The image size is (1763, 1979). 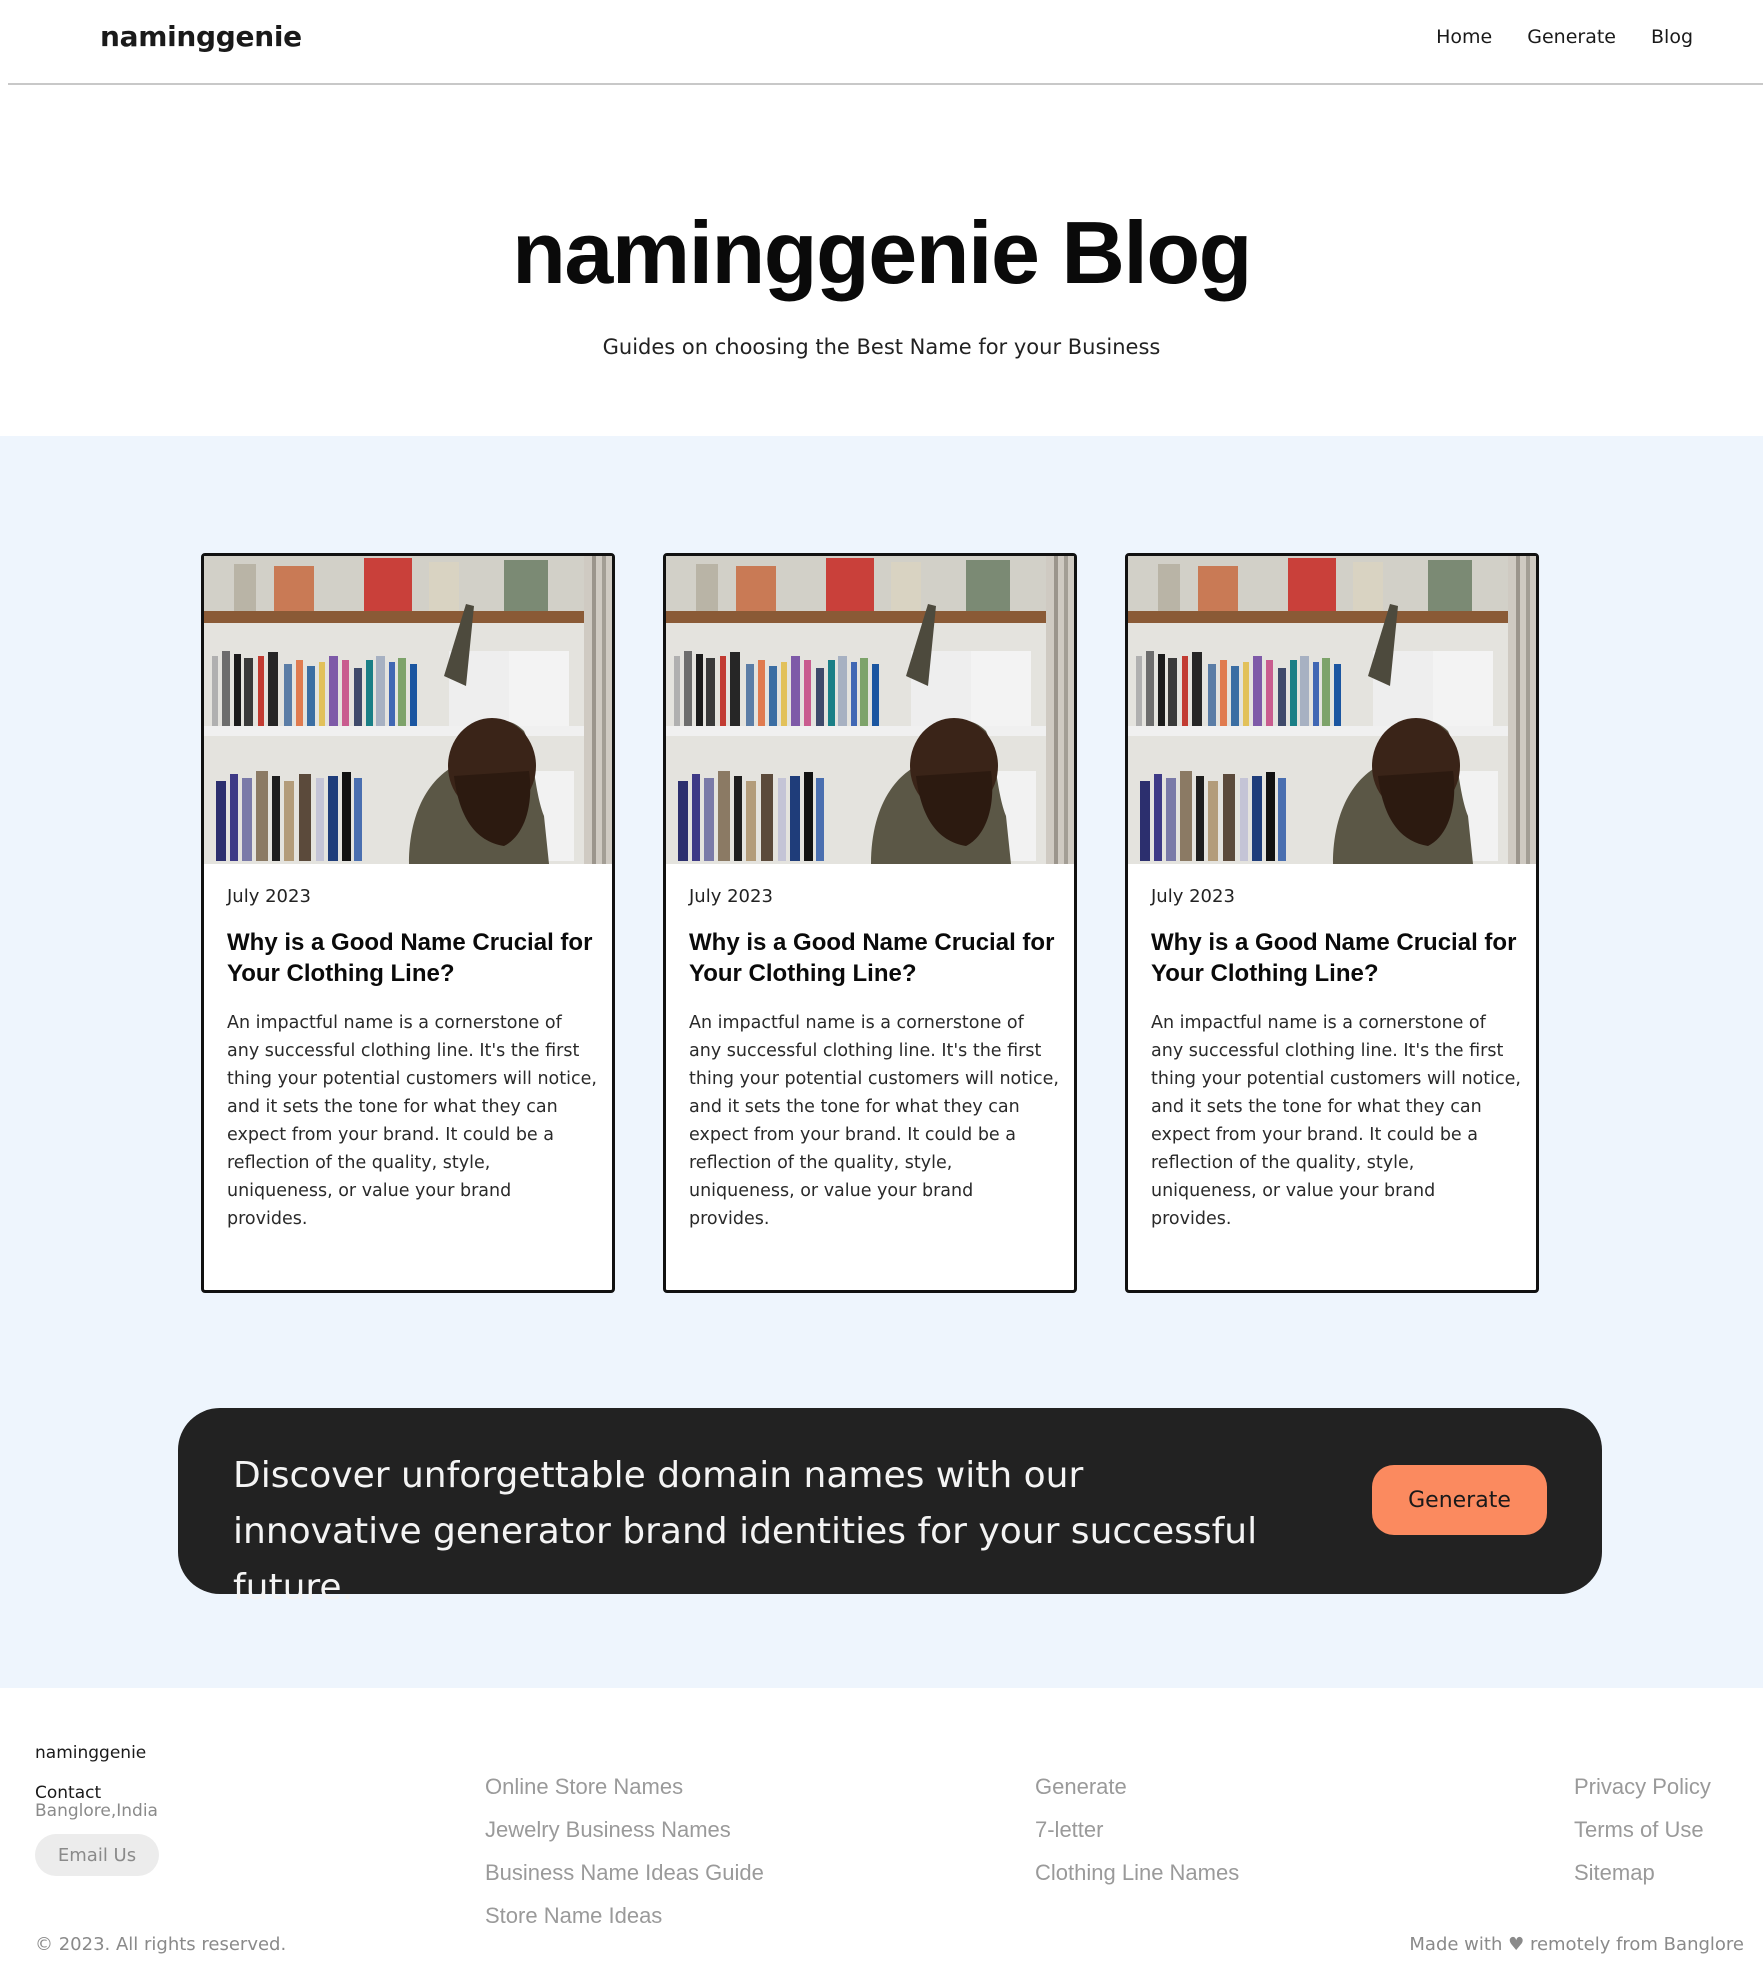 I want to click on nav-generate-link: Generate, so click(x=1571, y=37).